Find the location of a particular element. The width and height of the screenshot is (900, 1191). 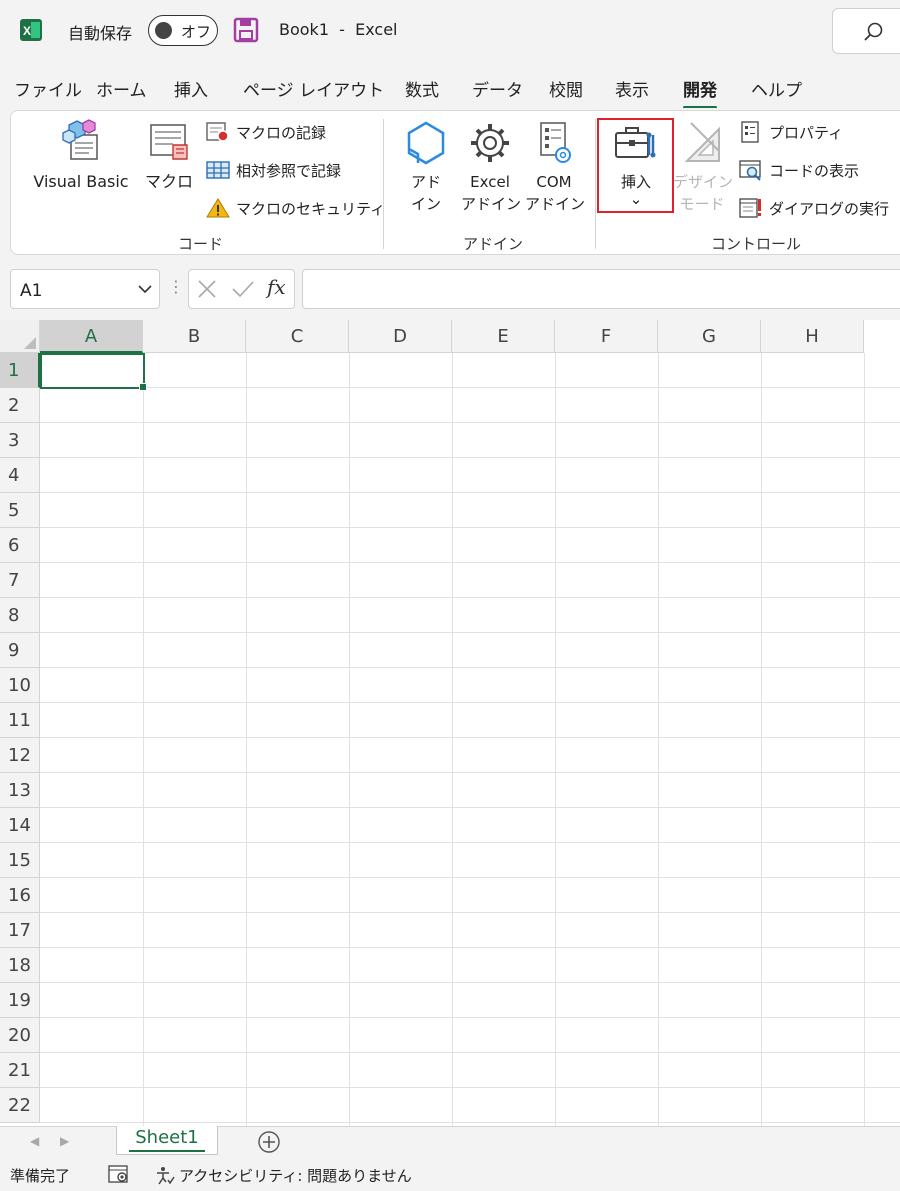

row-header-19: 19 is located at coordinates (20, 1000).